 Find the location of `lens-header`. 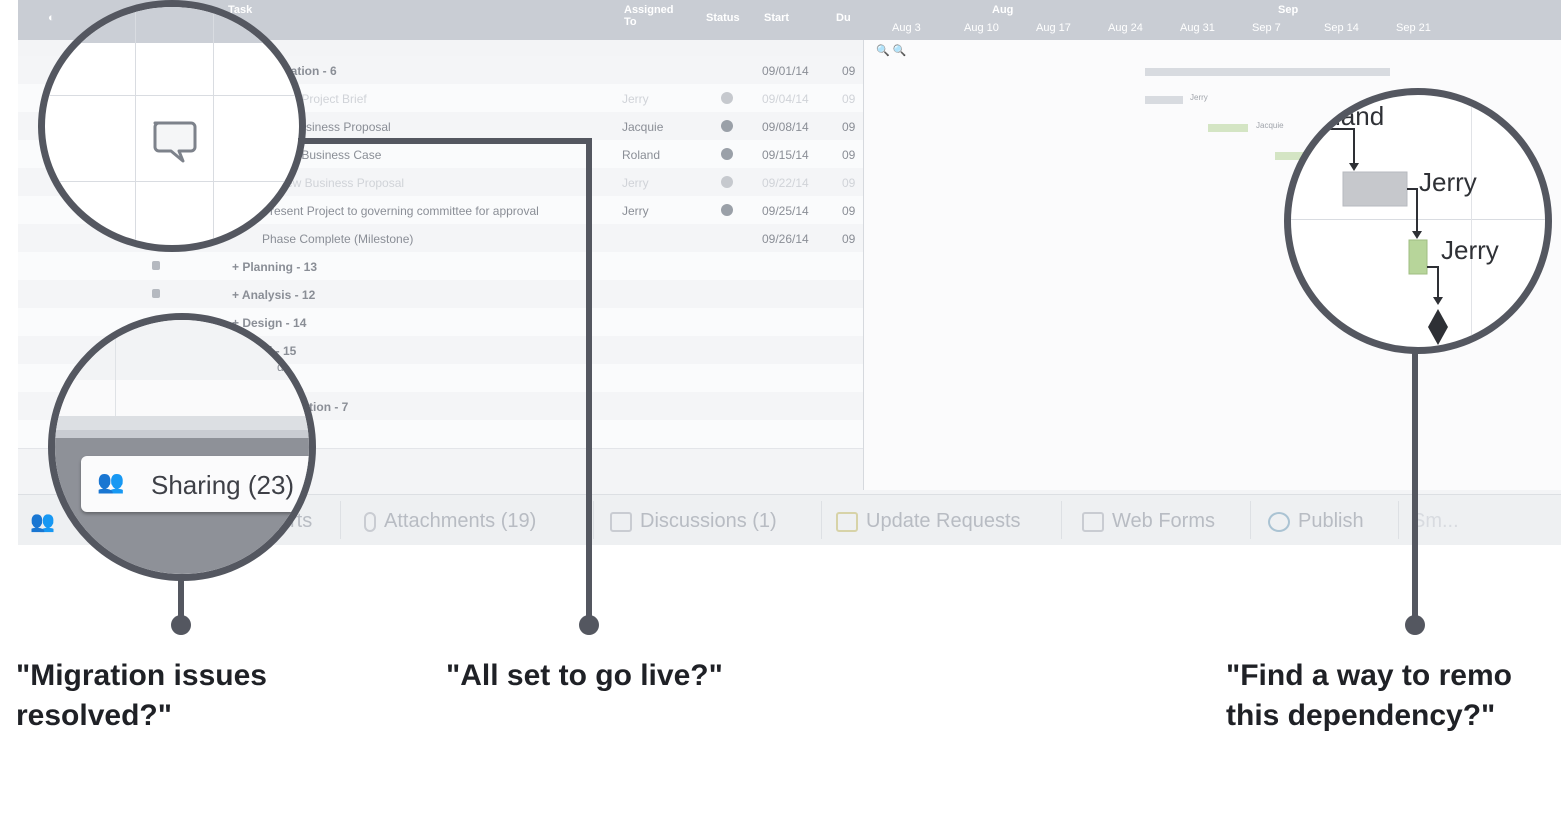

lens-header is located at coordinates (172, 25).